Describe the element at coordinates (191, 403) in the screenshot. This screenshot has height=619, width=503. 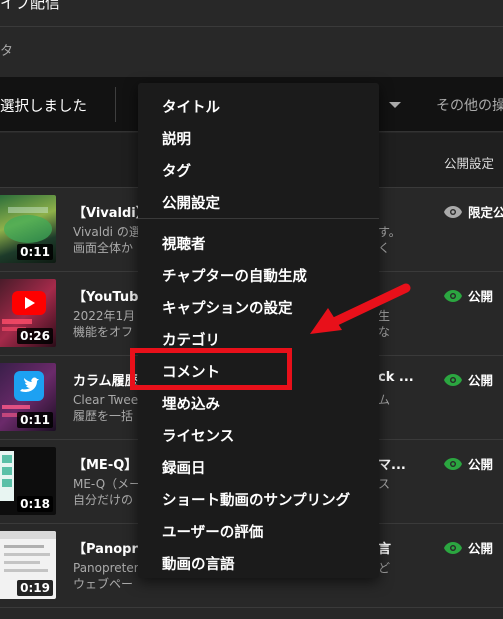
I see `menu-item-embedding: 埋め込み` at that location.